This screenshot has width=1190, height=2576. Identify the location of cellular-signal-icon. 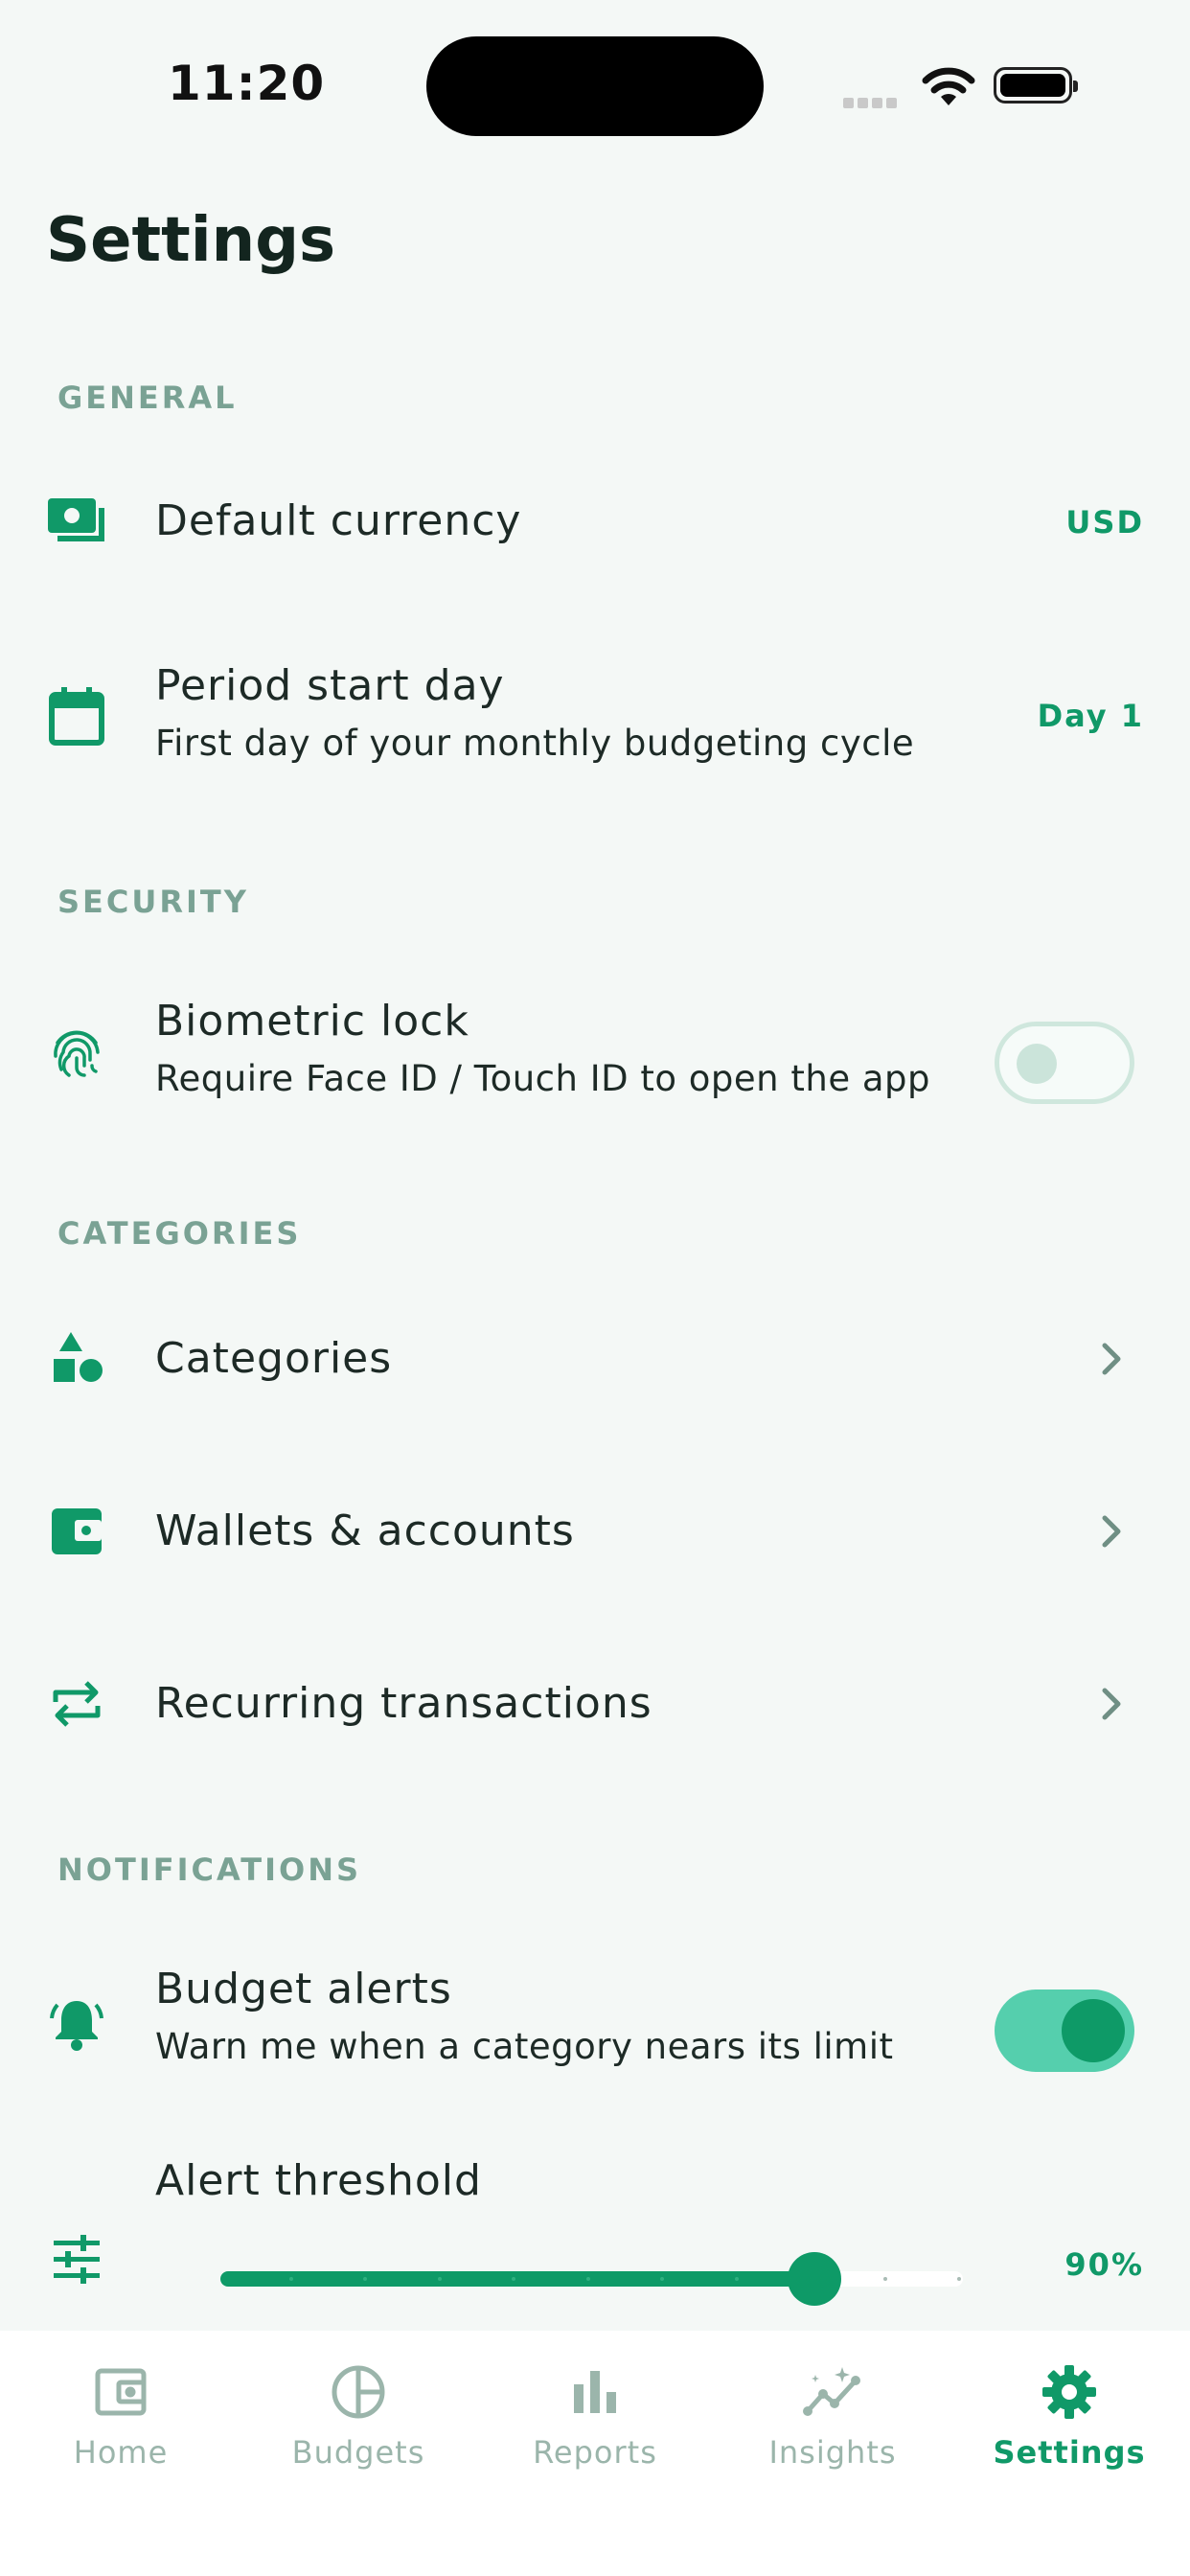
(872, 103).